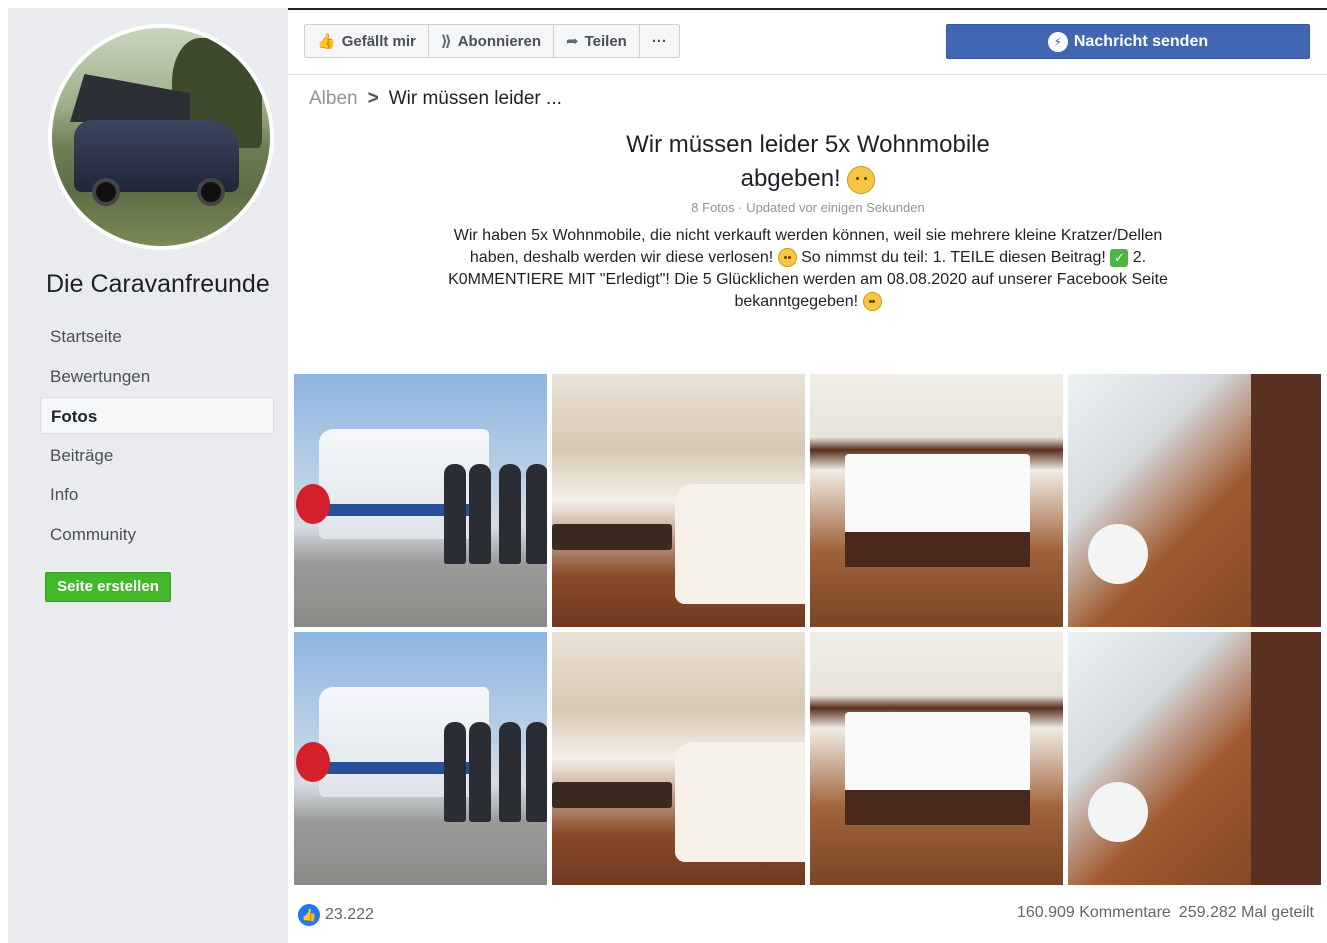 The width and height of the screenshot is (1327, 943). Describe the element at coordinates (807, 74) in the screenshot. I see `header-divider` at that location.